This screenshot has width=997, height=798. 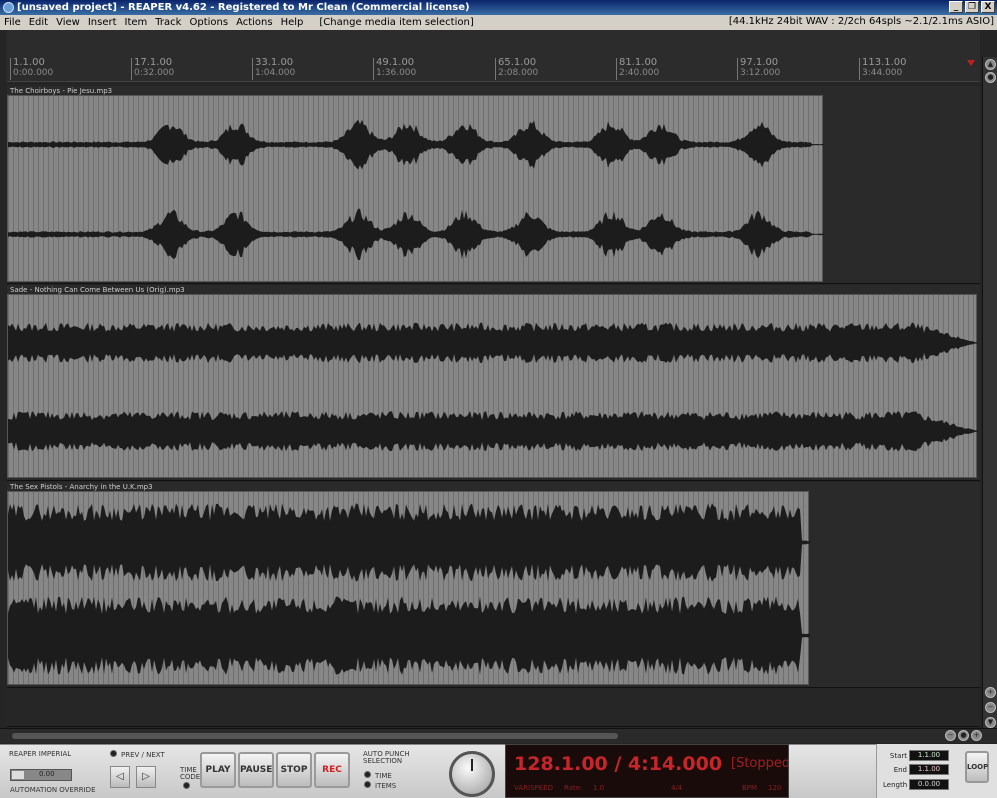 I want to click on transport-brand: REAPER IMPERIAL, so click(x=40, y=754).